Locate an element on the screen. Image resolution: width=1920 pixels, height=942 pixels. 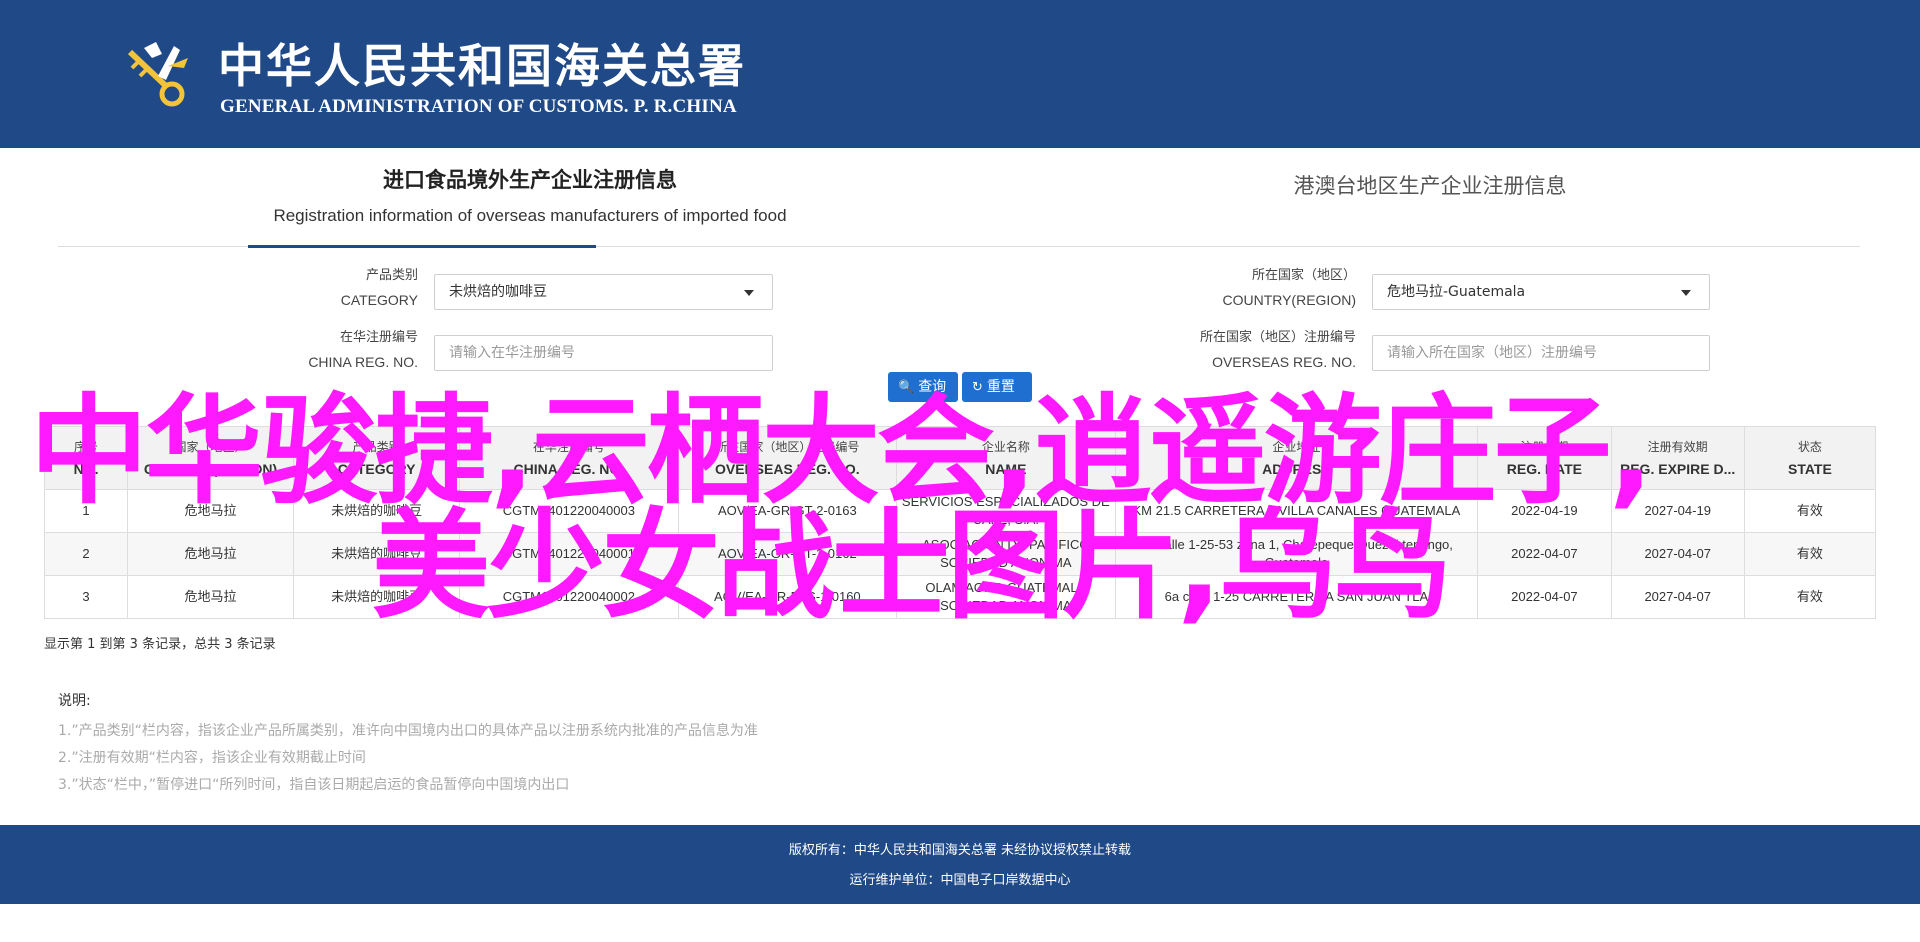
china-reg-label-cn: 在华注册编号 is located at coordinates (378, 337).